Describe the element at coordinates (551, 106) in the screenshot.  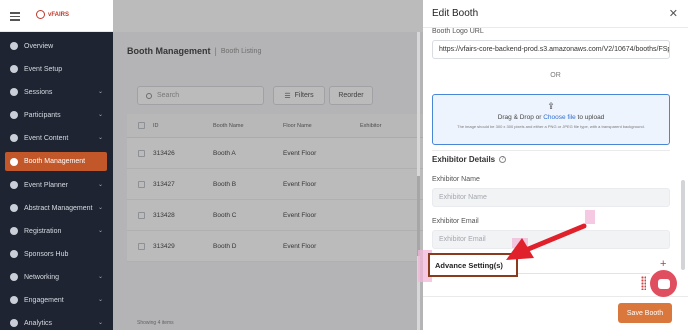
I see `upload-icon: ⇪` at that location.